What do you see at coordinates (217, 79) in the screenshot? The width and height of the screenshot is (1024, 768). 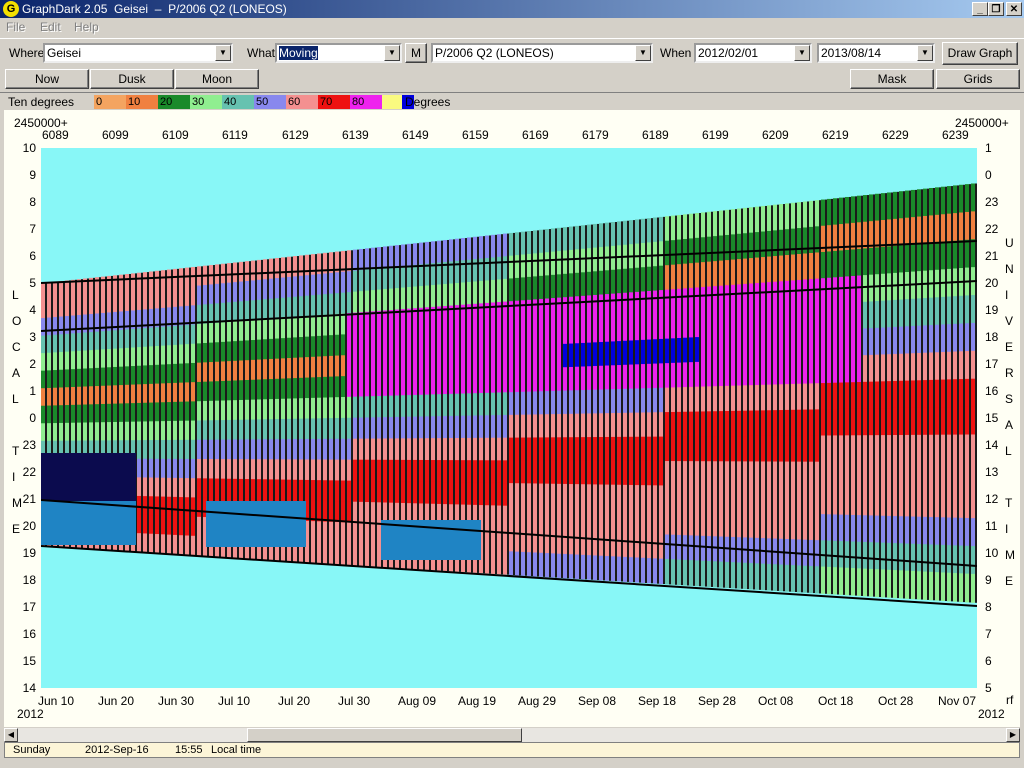 I see `moon-button: Moon` at bounding box center [217, 79].